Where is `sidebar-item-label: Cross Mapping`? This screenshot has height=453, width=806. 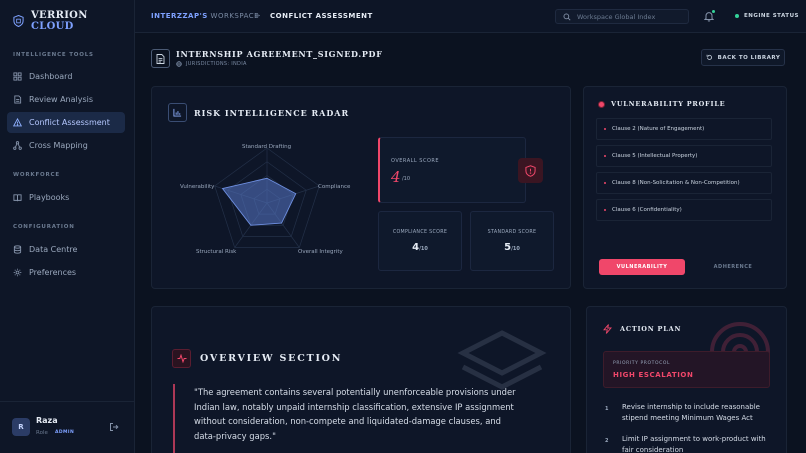 sidebar-item-label: Cross Mapping is located at coordinates (58, 145).